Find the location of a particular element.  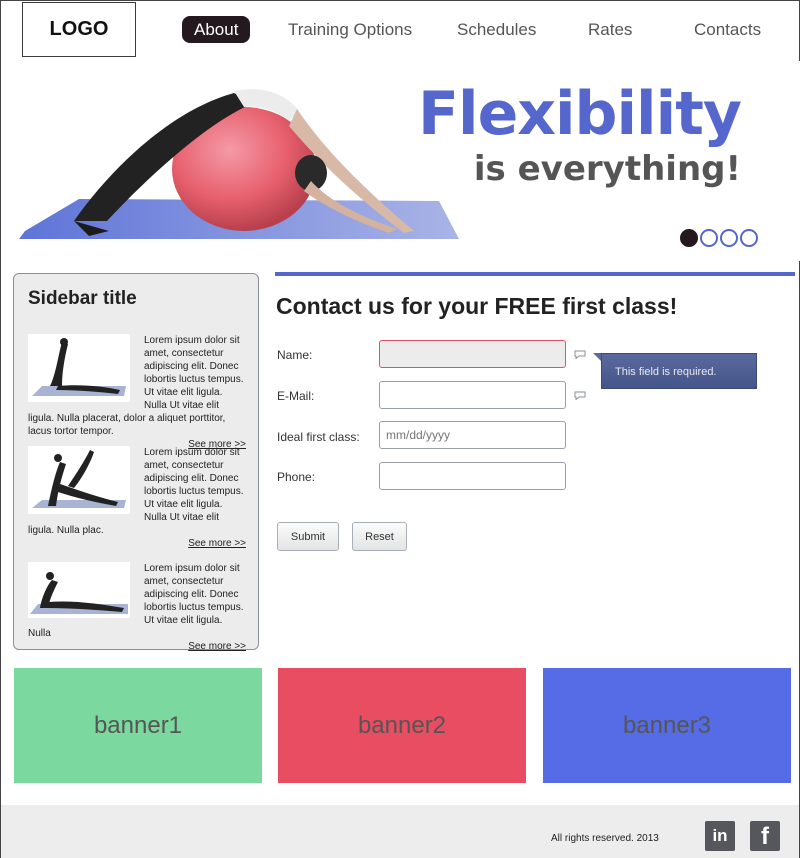

error-tooltip: This field is required. is located at coordinates (679, 371).